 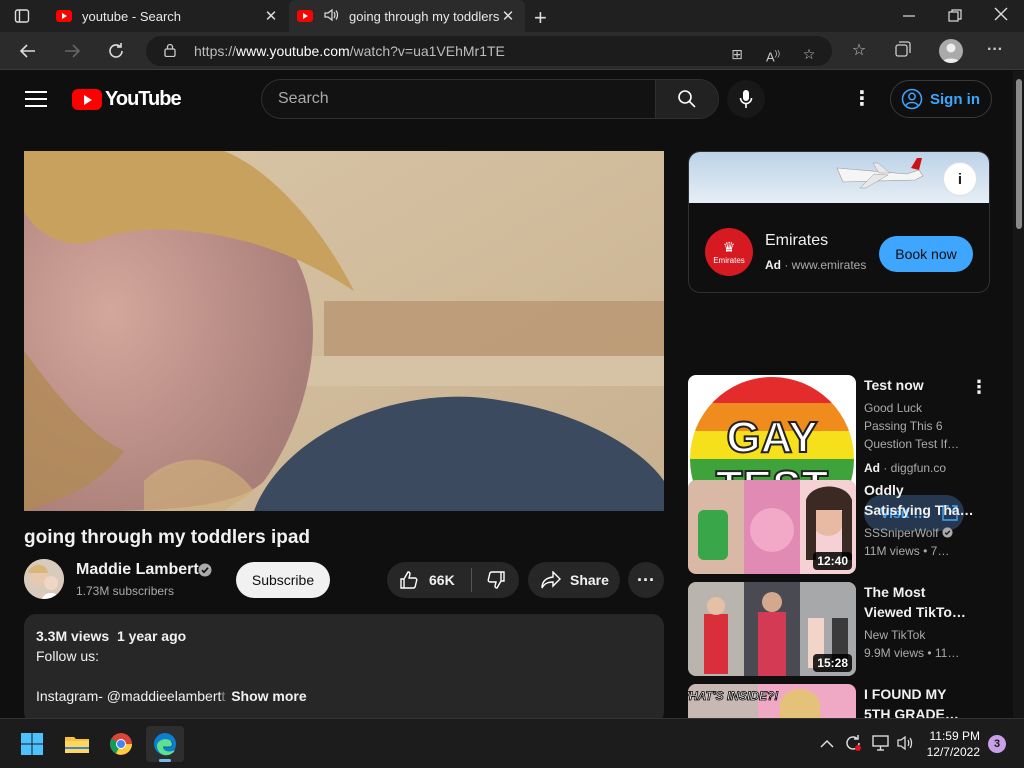 I want to click on sync-alert-icon, so click(x=853, y=744).